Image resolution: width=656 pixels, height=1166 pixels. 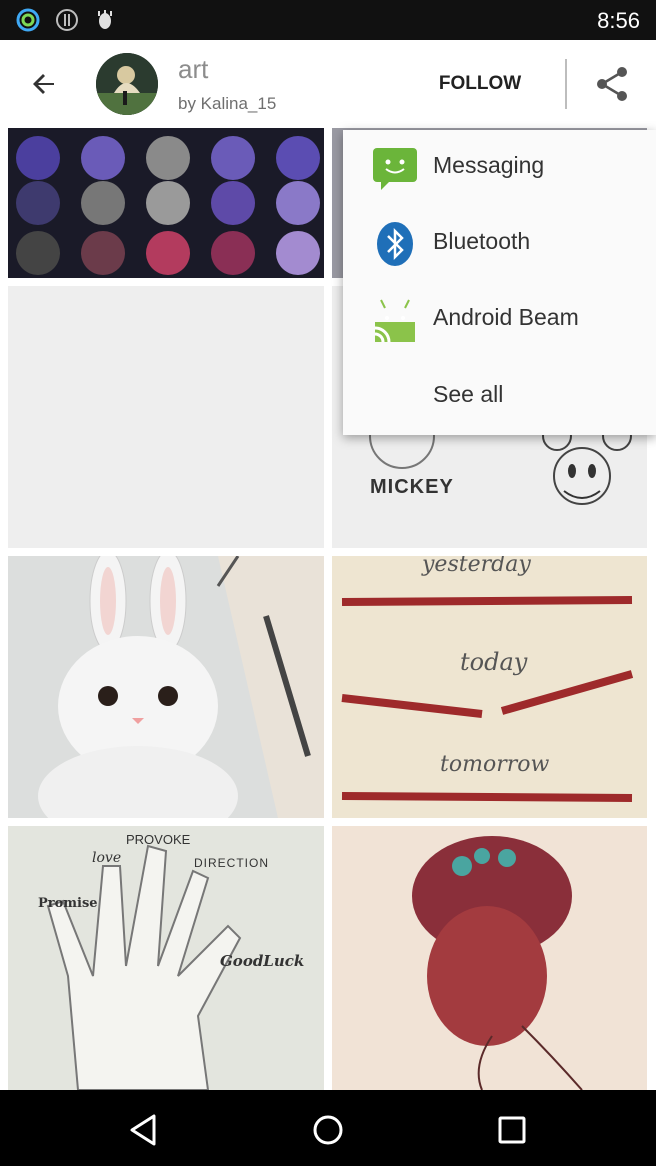 What do you see at coordinates (618, 20) in the screenshot?
I see `clock: 8:56` at bounding box center [618, 20].